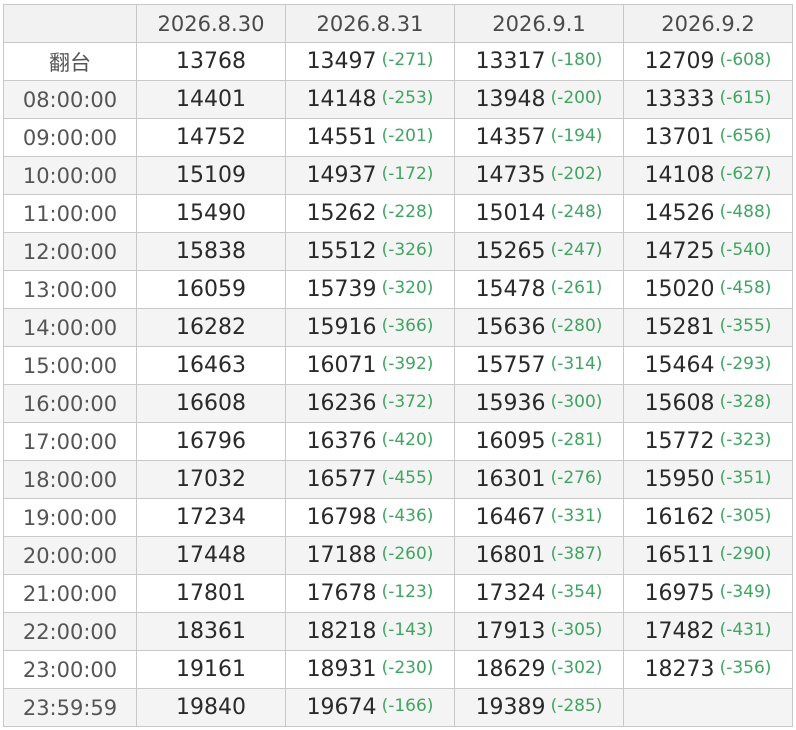 The width and height of the screenshot is (796, 730). What do you see at coordinates (679, 517) in the screenshot?
I see `cell-value: 16162` at bounding box center [679, 517].